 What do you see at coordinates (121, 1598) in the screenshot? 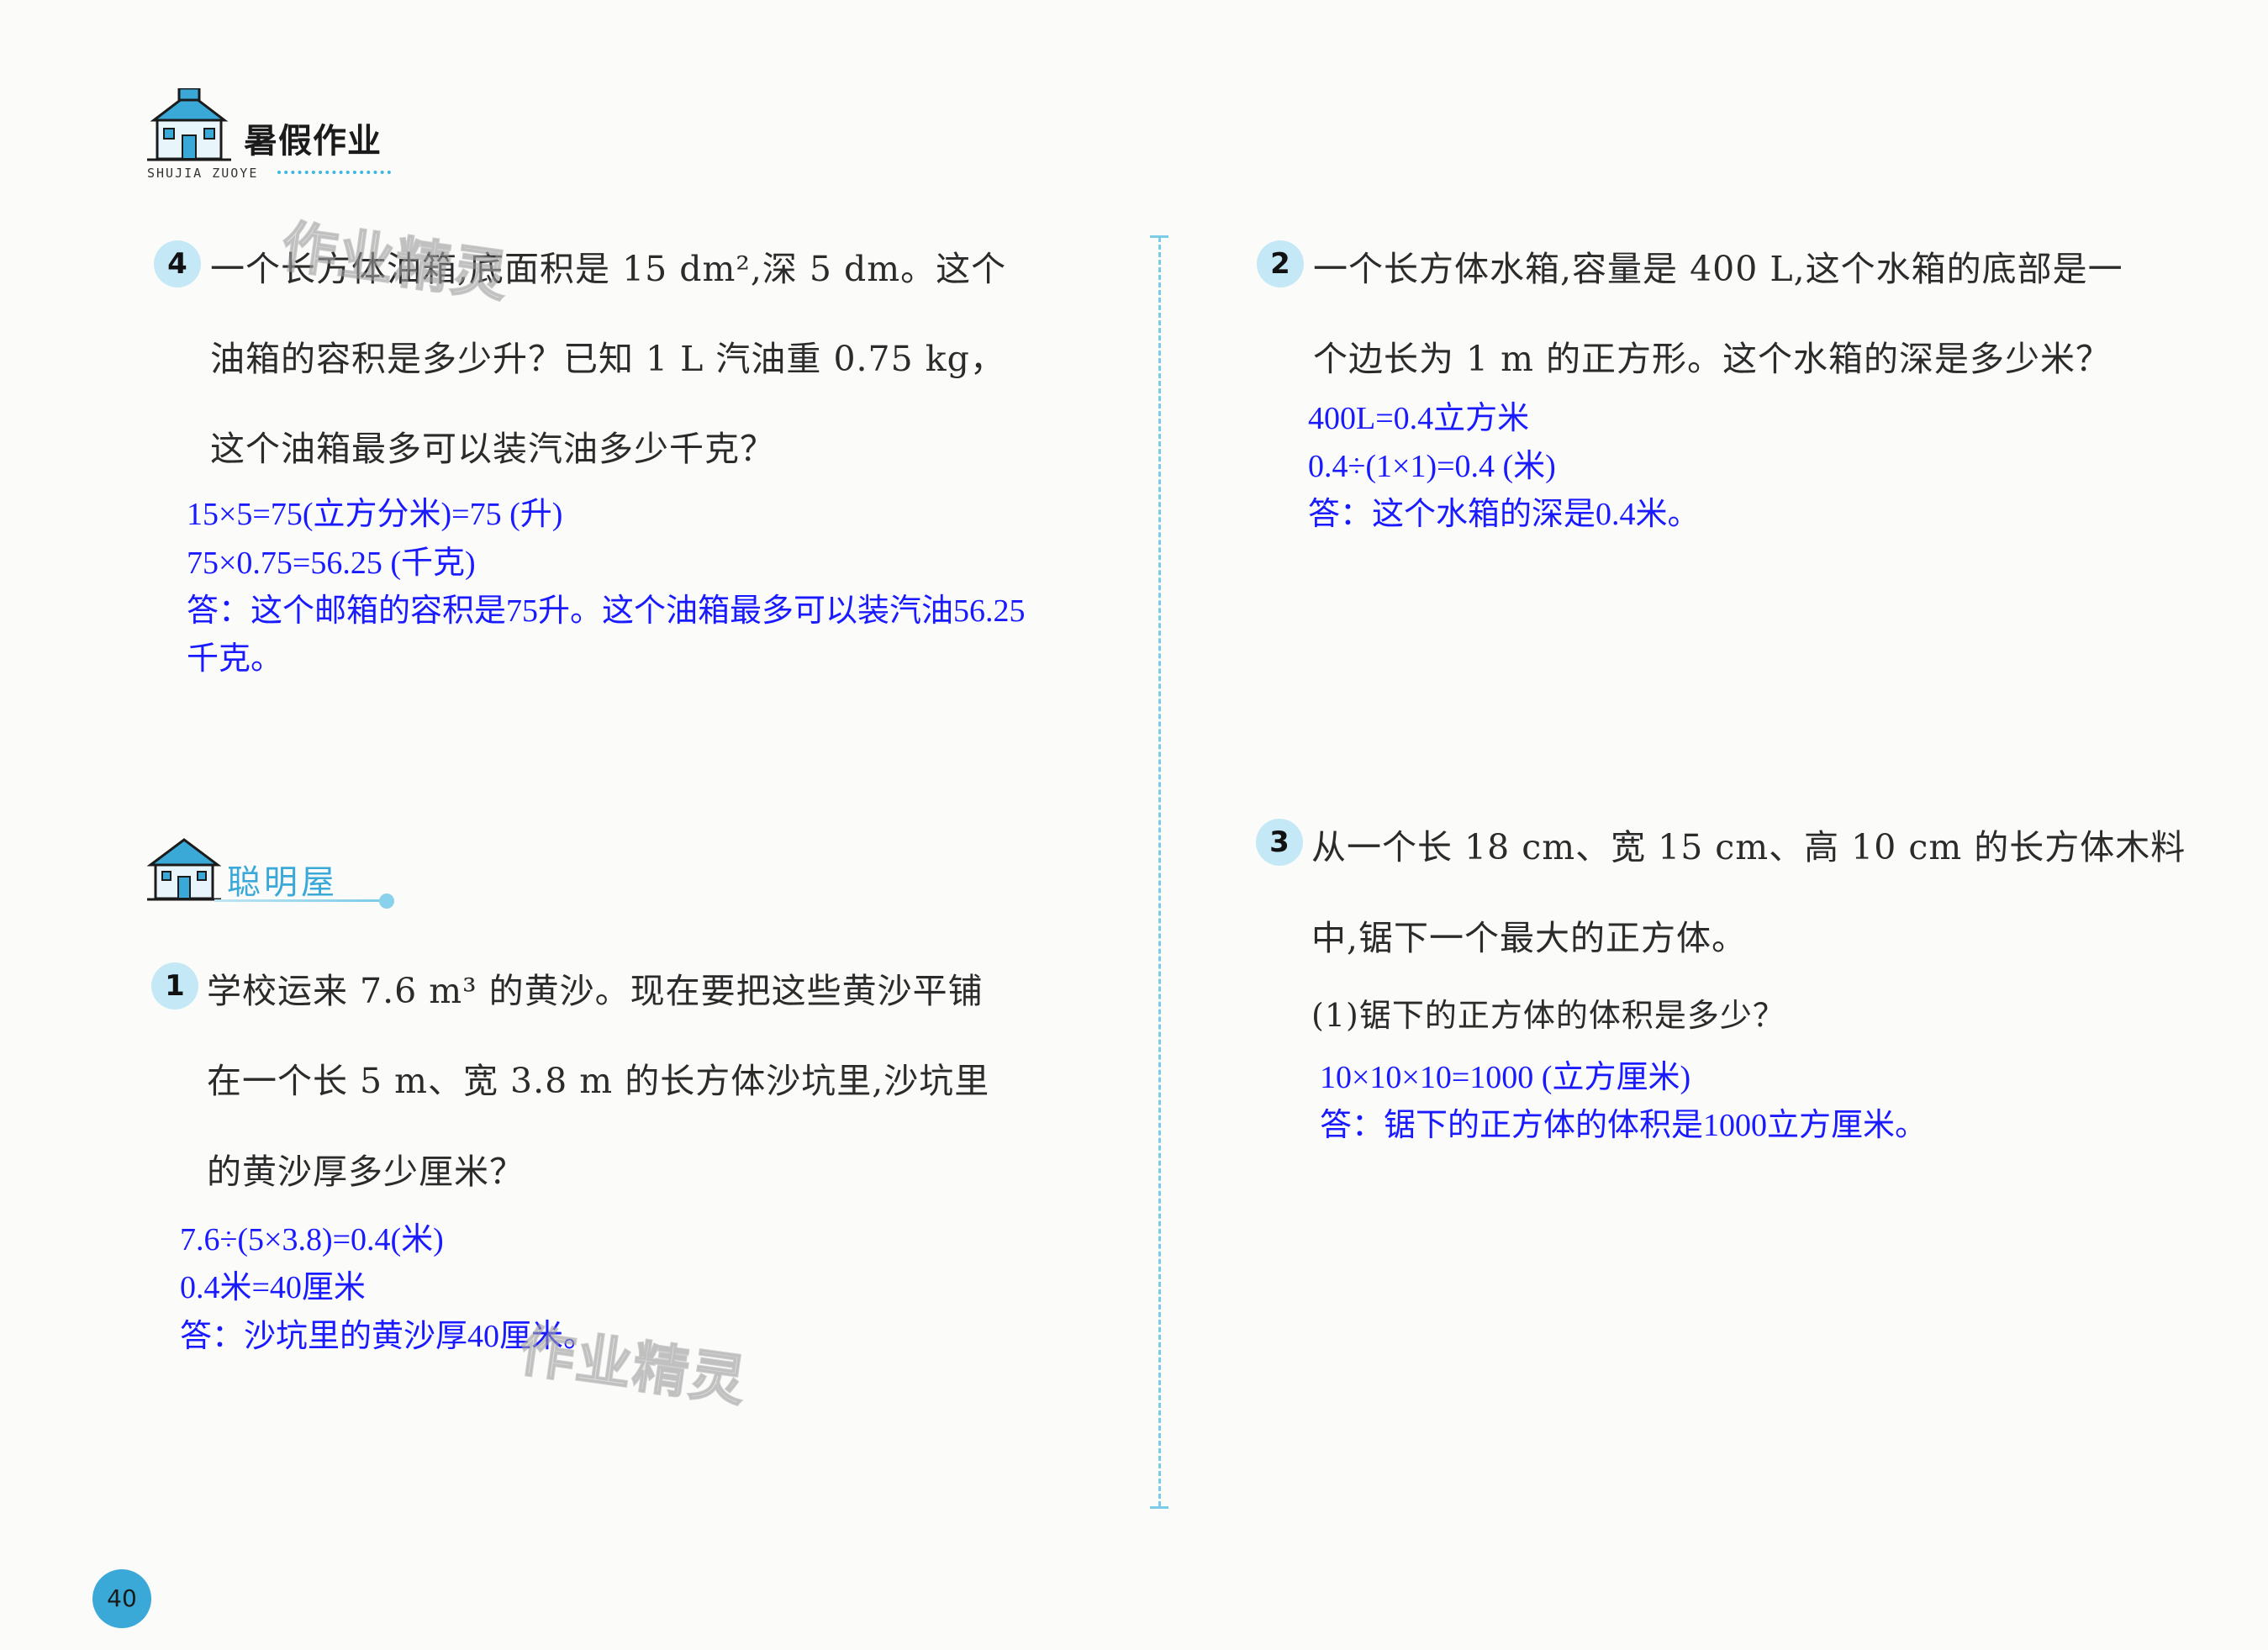
I see `page-number: 40` at bounding box center [121, 1598].